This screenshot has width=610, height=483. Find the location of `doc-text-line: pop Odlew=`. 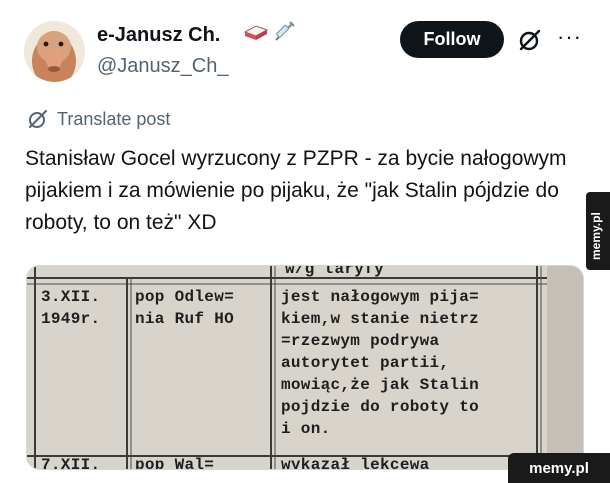

doc-text-line: pop Odlew= is located at coordinates (185, 297).